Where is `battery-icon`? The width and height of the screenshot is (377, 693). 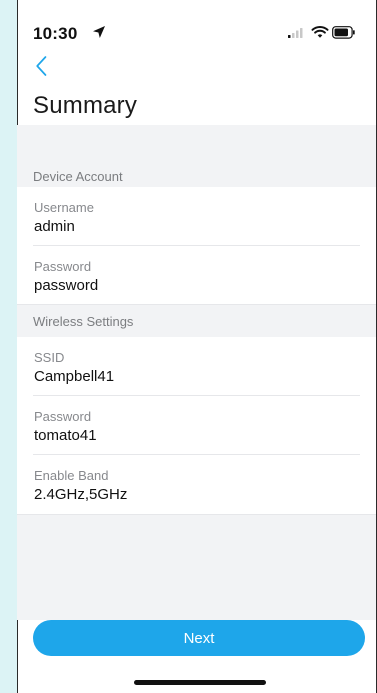
battery-icon is located at coordinates (343, 32).